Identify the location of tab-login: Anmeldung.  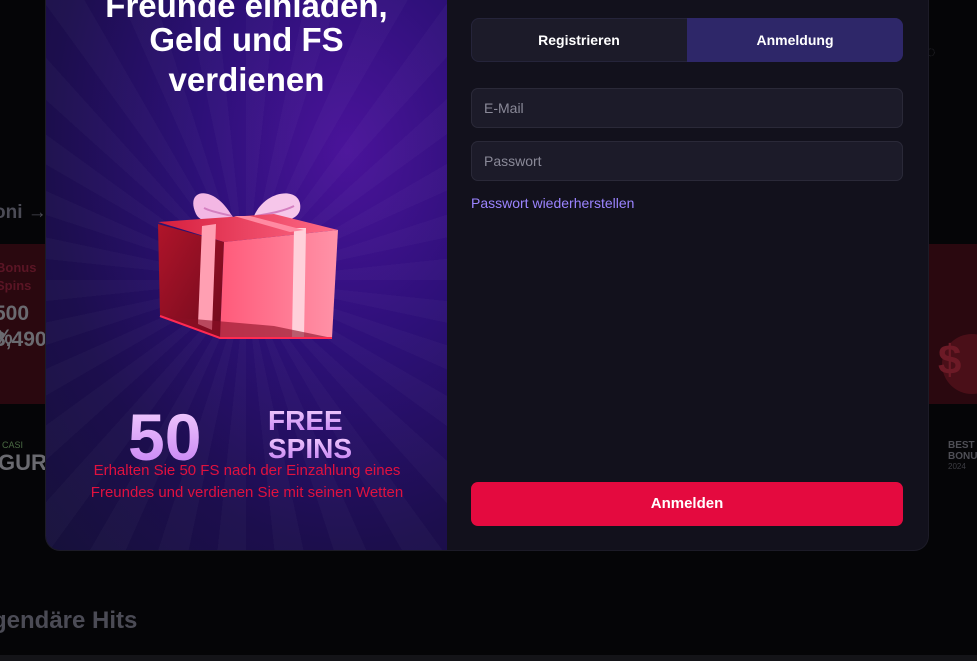
(795, 40).